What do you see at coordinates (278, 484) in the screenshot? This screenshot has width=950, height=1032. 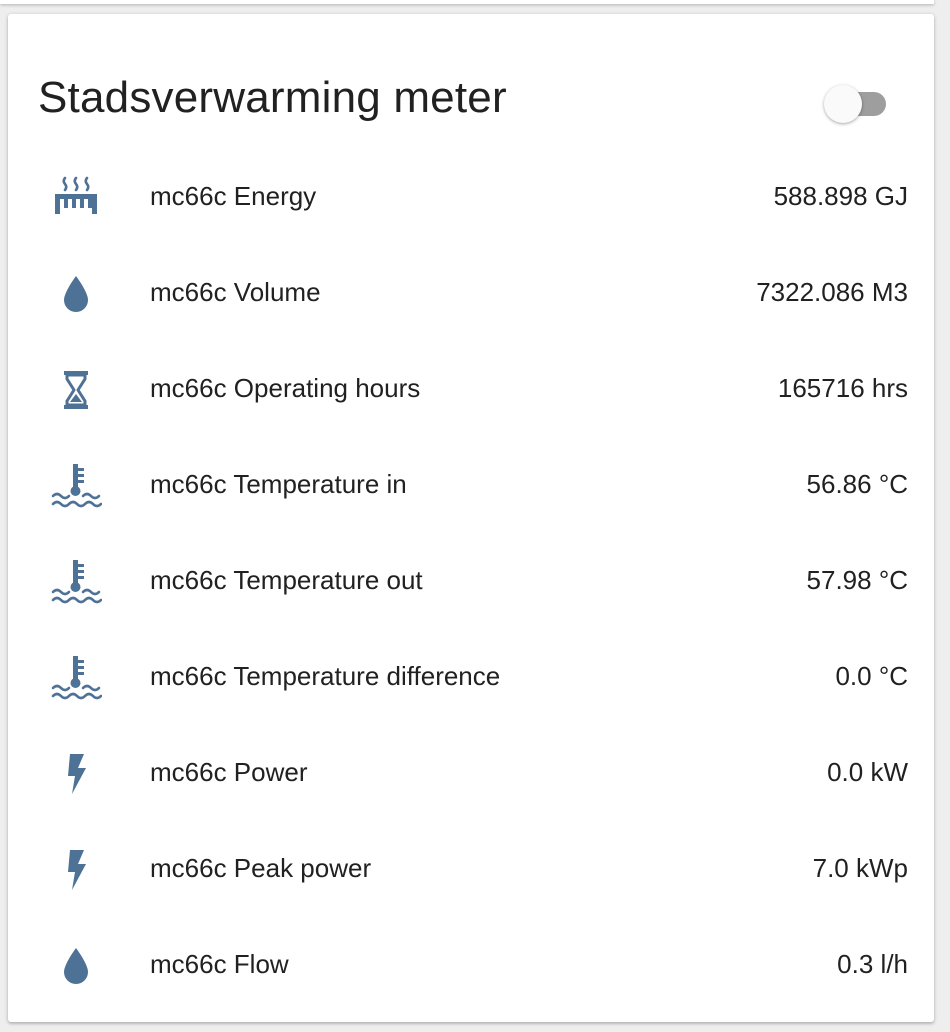 I see `entity-label: mc66c Temperature in` at bounding box center [278, 484].